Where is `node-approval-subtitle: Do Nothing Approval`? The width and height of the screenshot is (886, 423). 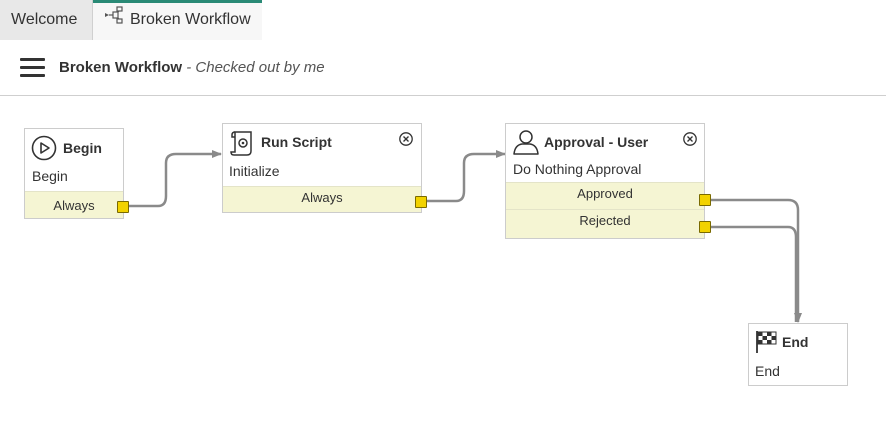 node-approval-subtitle: Do Nothing Approval is located at coordinates (577, 169).